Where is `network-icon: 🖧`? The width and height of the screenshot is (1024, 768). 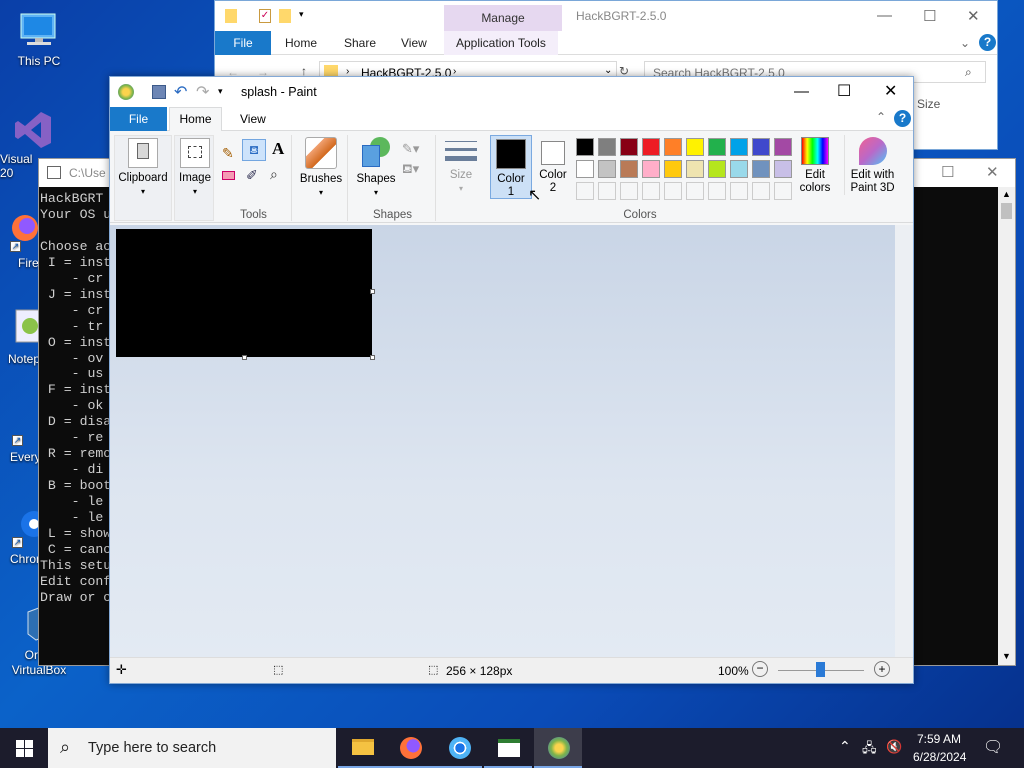 network-icon: 🖧 is located at coordinates (869, 750).